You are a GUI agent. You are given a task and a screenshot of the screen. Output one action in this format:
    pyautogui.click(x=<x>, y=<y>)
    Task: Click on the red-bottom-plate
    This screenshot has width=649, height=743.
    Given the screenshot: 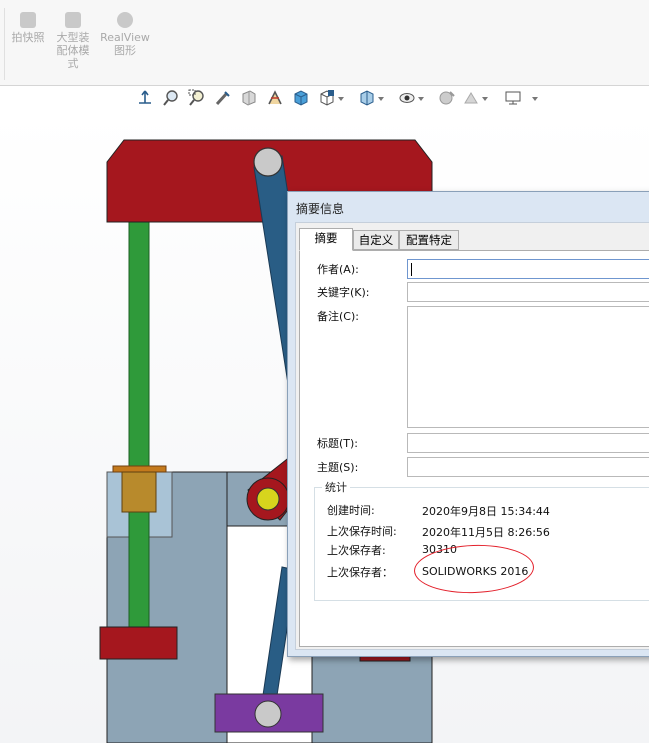 What is the action you would take?
    pyautogui.click(x=138, y=643)
    